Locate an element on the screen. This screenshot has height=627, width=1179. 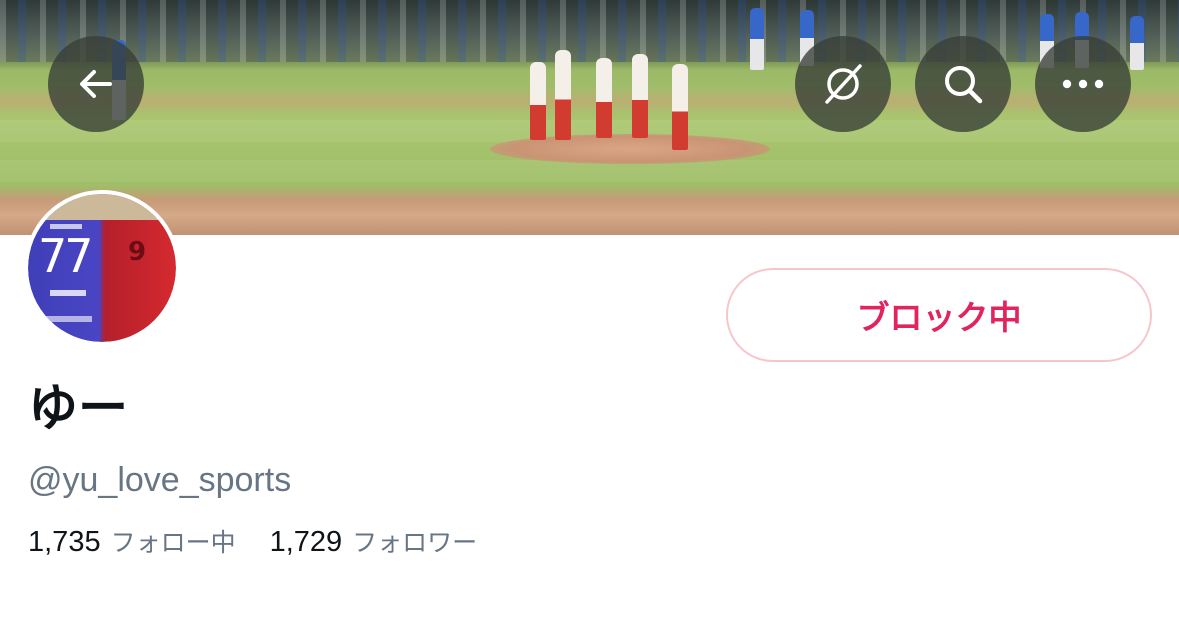
avatar: 77 9 is located at coordinates (102, 268).